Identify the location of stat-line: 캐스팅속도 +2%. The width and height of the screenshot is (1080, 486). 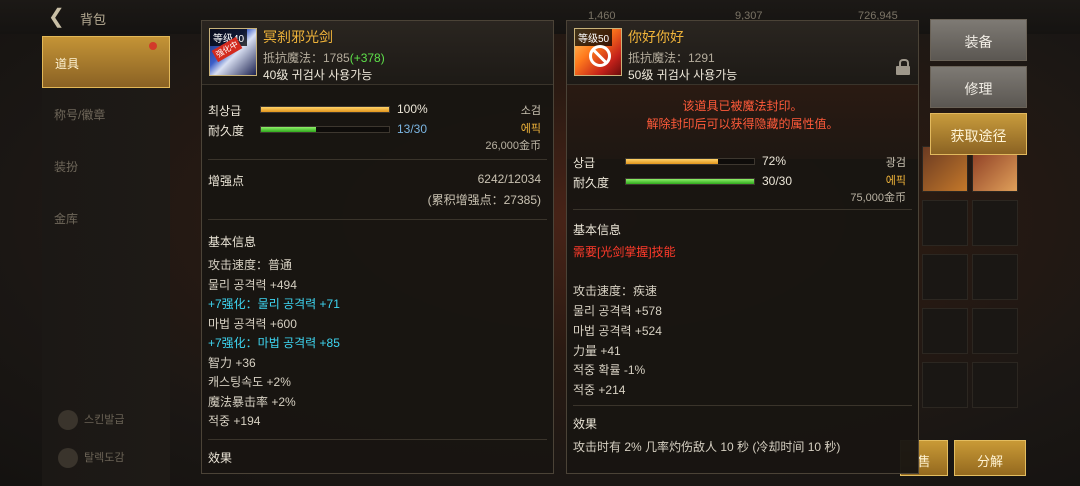
(249, 382).